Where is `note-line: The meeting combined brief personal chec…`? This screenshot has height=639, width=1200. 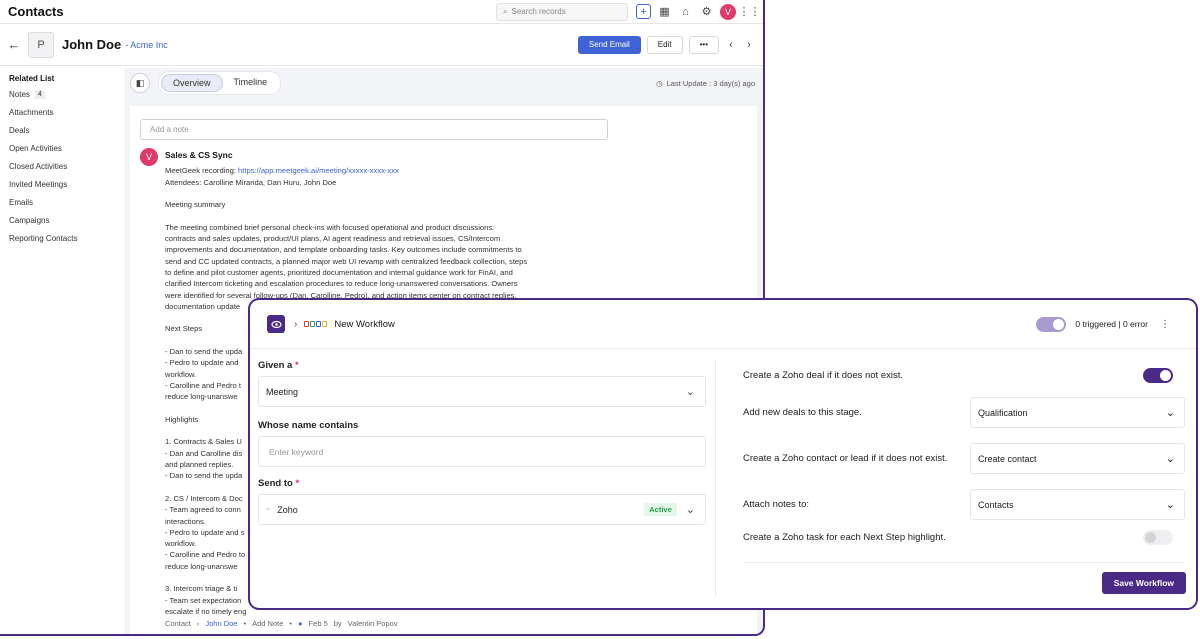
note-line: The meeting combined brief personal chec… is located at coordinates (330, 227).